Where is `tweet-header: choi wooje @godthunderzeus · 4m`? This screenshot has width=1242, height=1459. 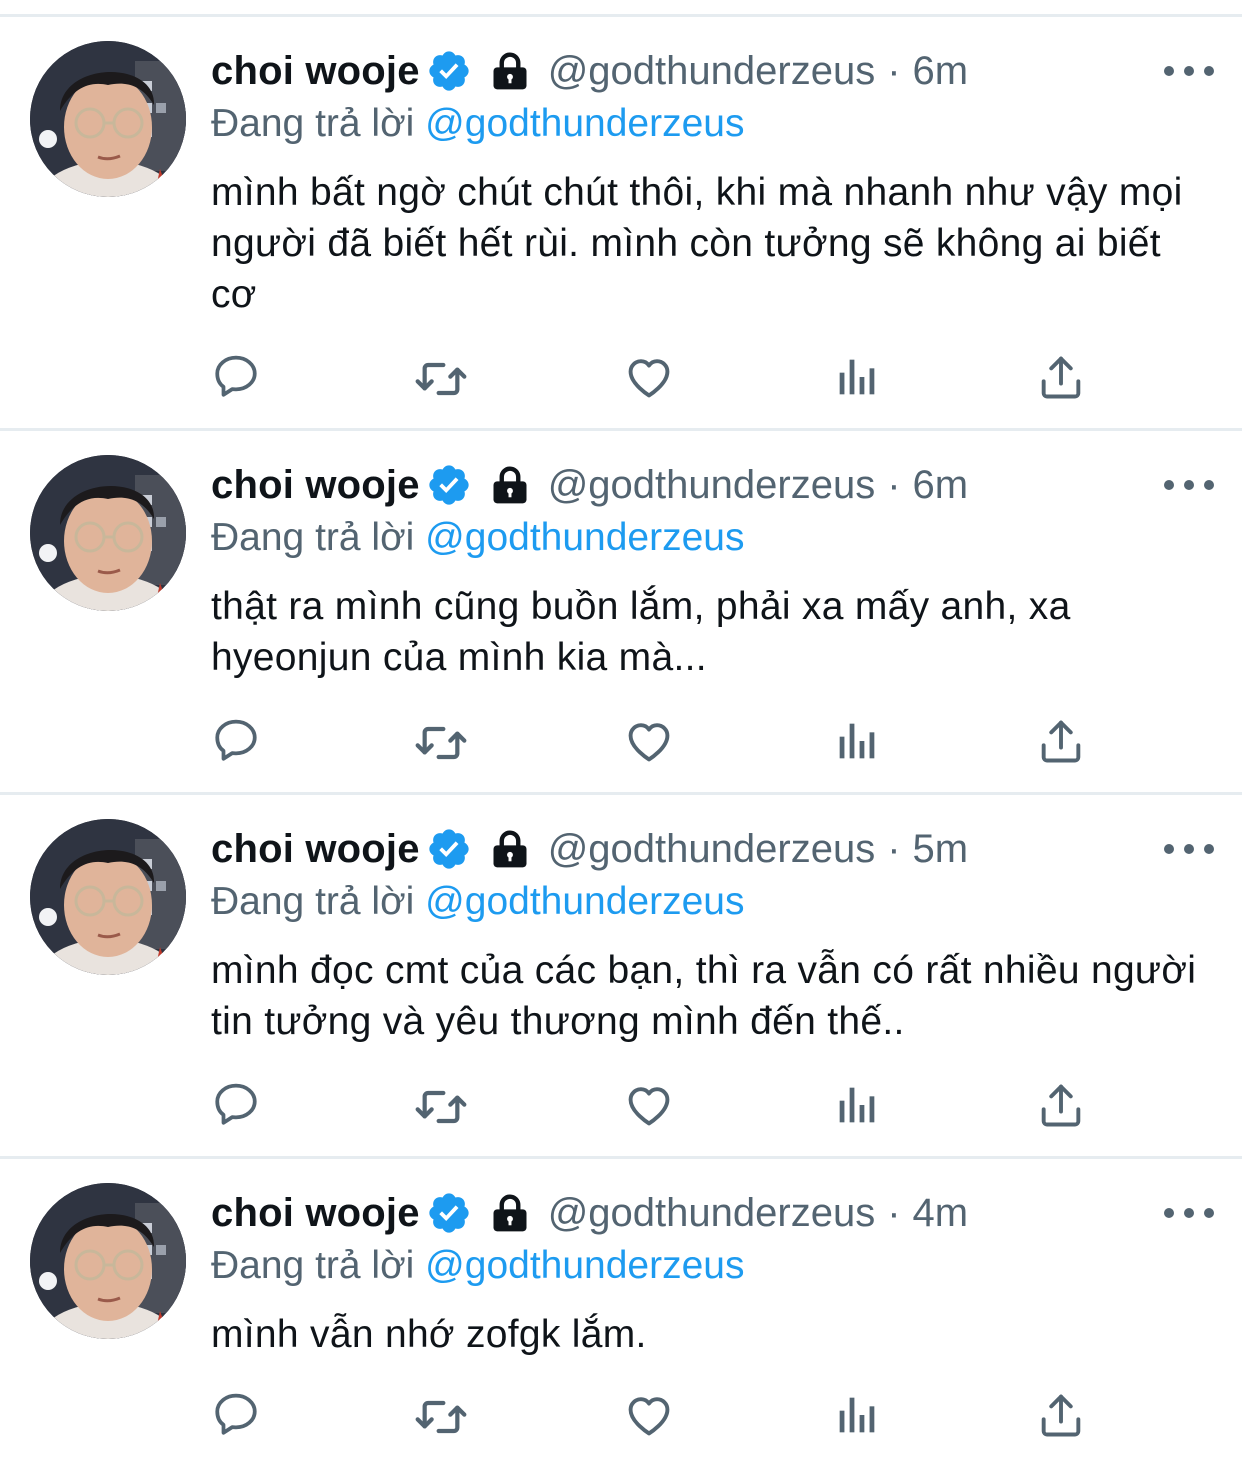
tweet-header: choi wooje @godthunderzeus · 4m is located at coordinates (706, 1213).